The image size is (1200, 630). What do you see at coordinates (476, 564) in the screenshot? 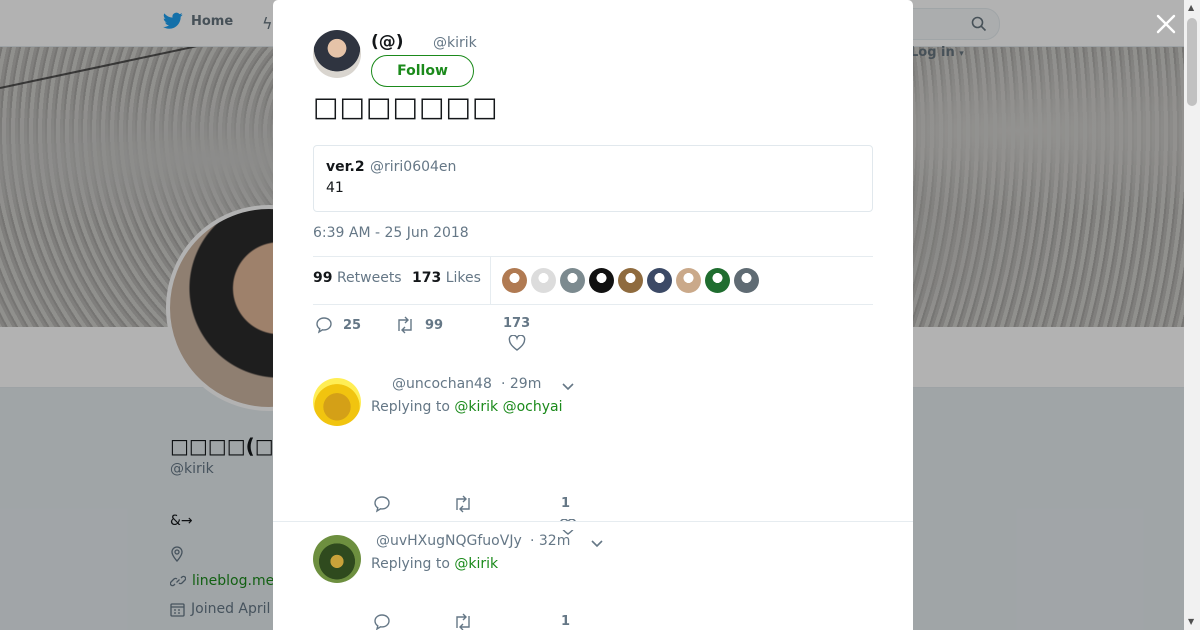
I see `replying-to-handles: @kirik` at bounding box center [476, 564].